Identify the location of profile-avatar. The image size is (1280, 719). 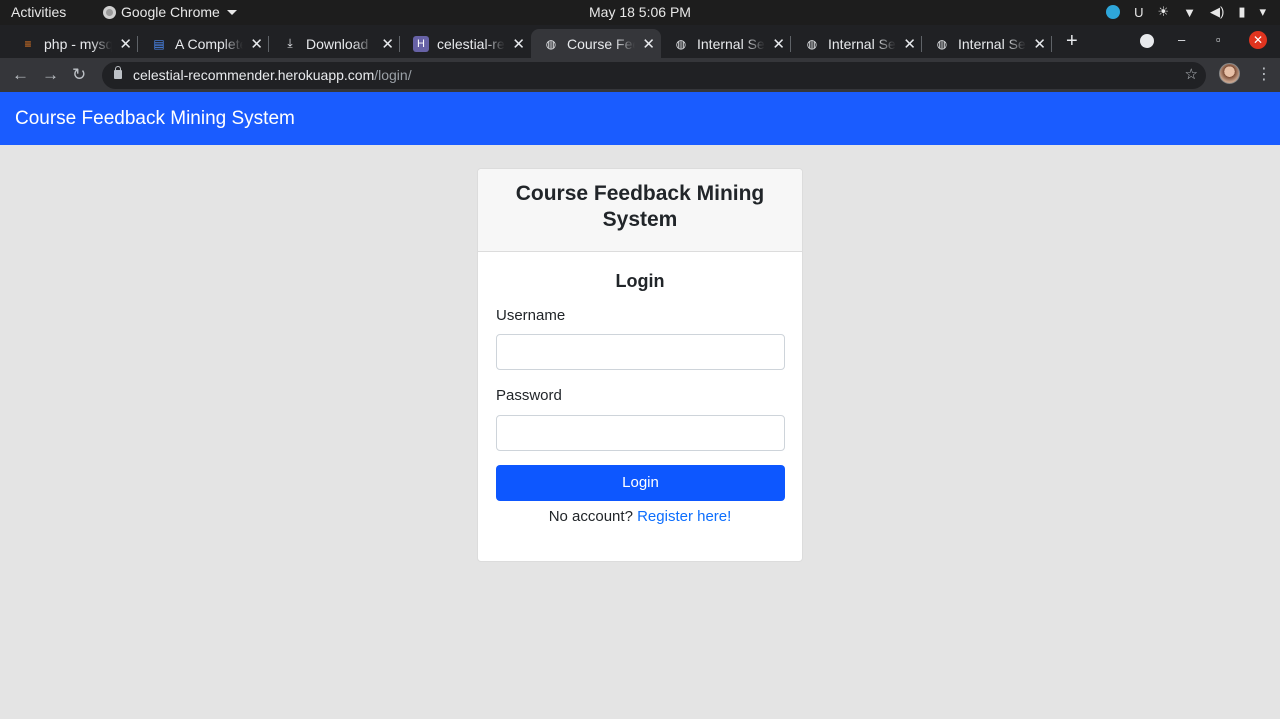
(1229, 73).